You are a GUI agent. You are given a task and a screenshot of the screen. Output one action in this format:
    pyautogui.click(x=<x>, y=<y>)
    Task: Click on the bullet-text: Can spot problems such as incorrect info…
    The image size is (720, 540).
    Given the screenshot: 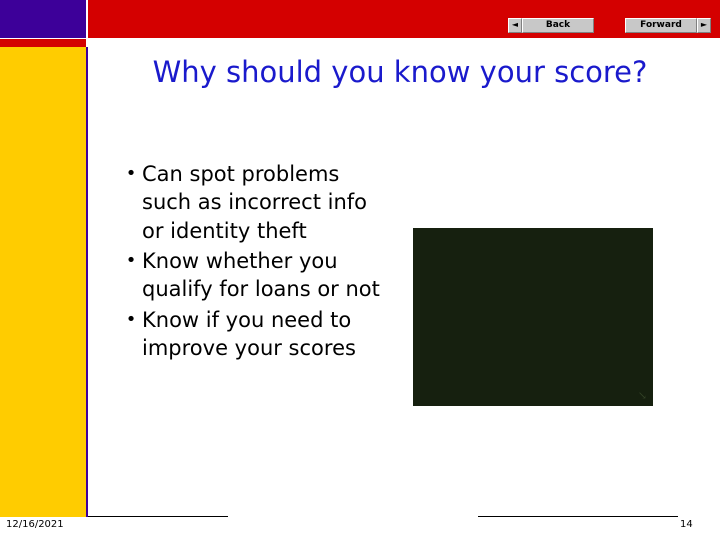 What is the action you would take?
    pyautogui.click(x=255, y=202)
    